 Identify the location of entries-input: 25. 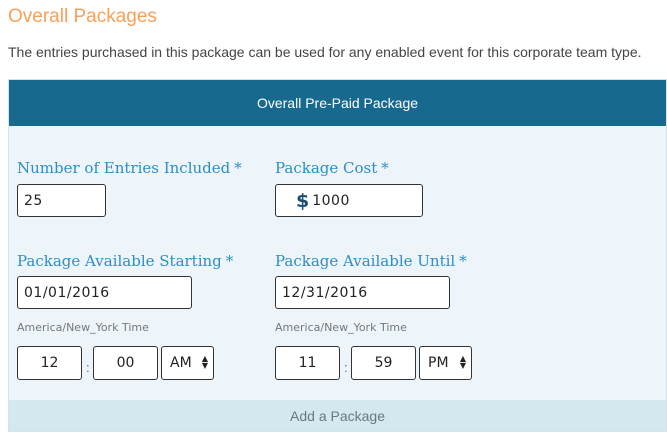
(61, 200).